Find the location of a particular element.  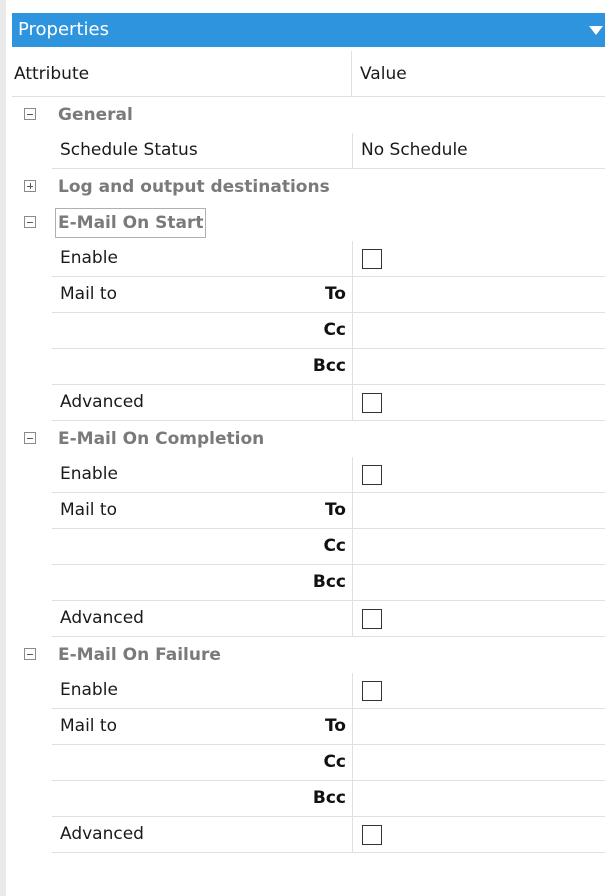

section-title: E-Mail On Start is located at coordinates (131, 223).